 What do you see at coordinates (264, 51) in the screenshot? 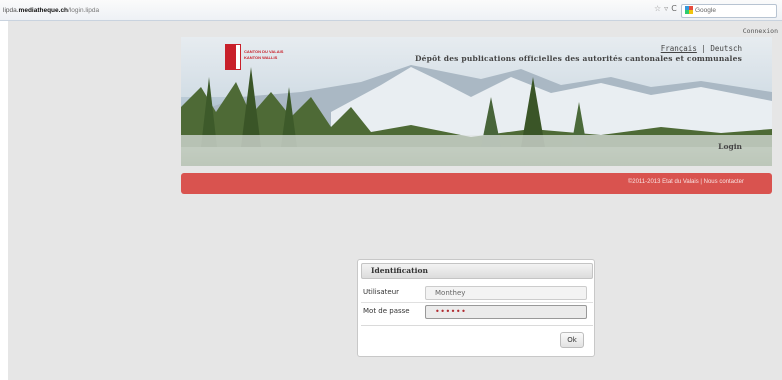
I see `logo-text-fr: CANTON DU VALAIS` at bounding box center [264, 51].